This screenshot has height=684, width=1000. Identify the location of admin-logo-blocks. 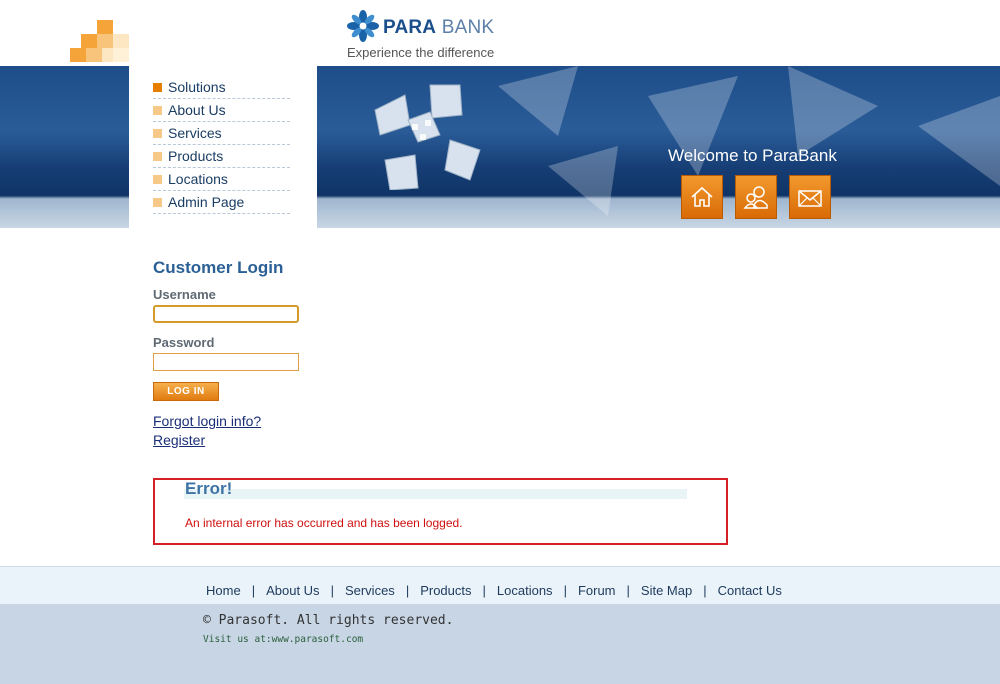
(100, 42).